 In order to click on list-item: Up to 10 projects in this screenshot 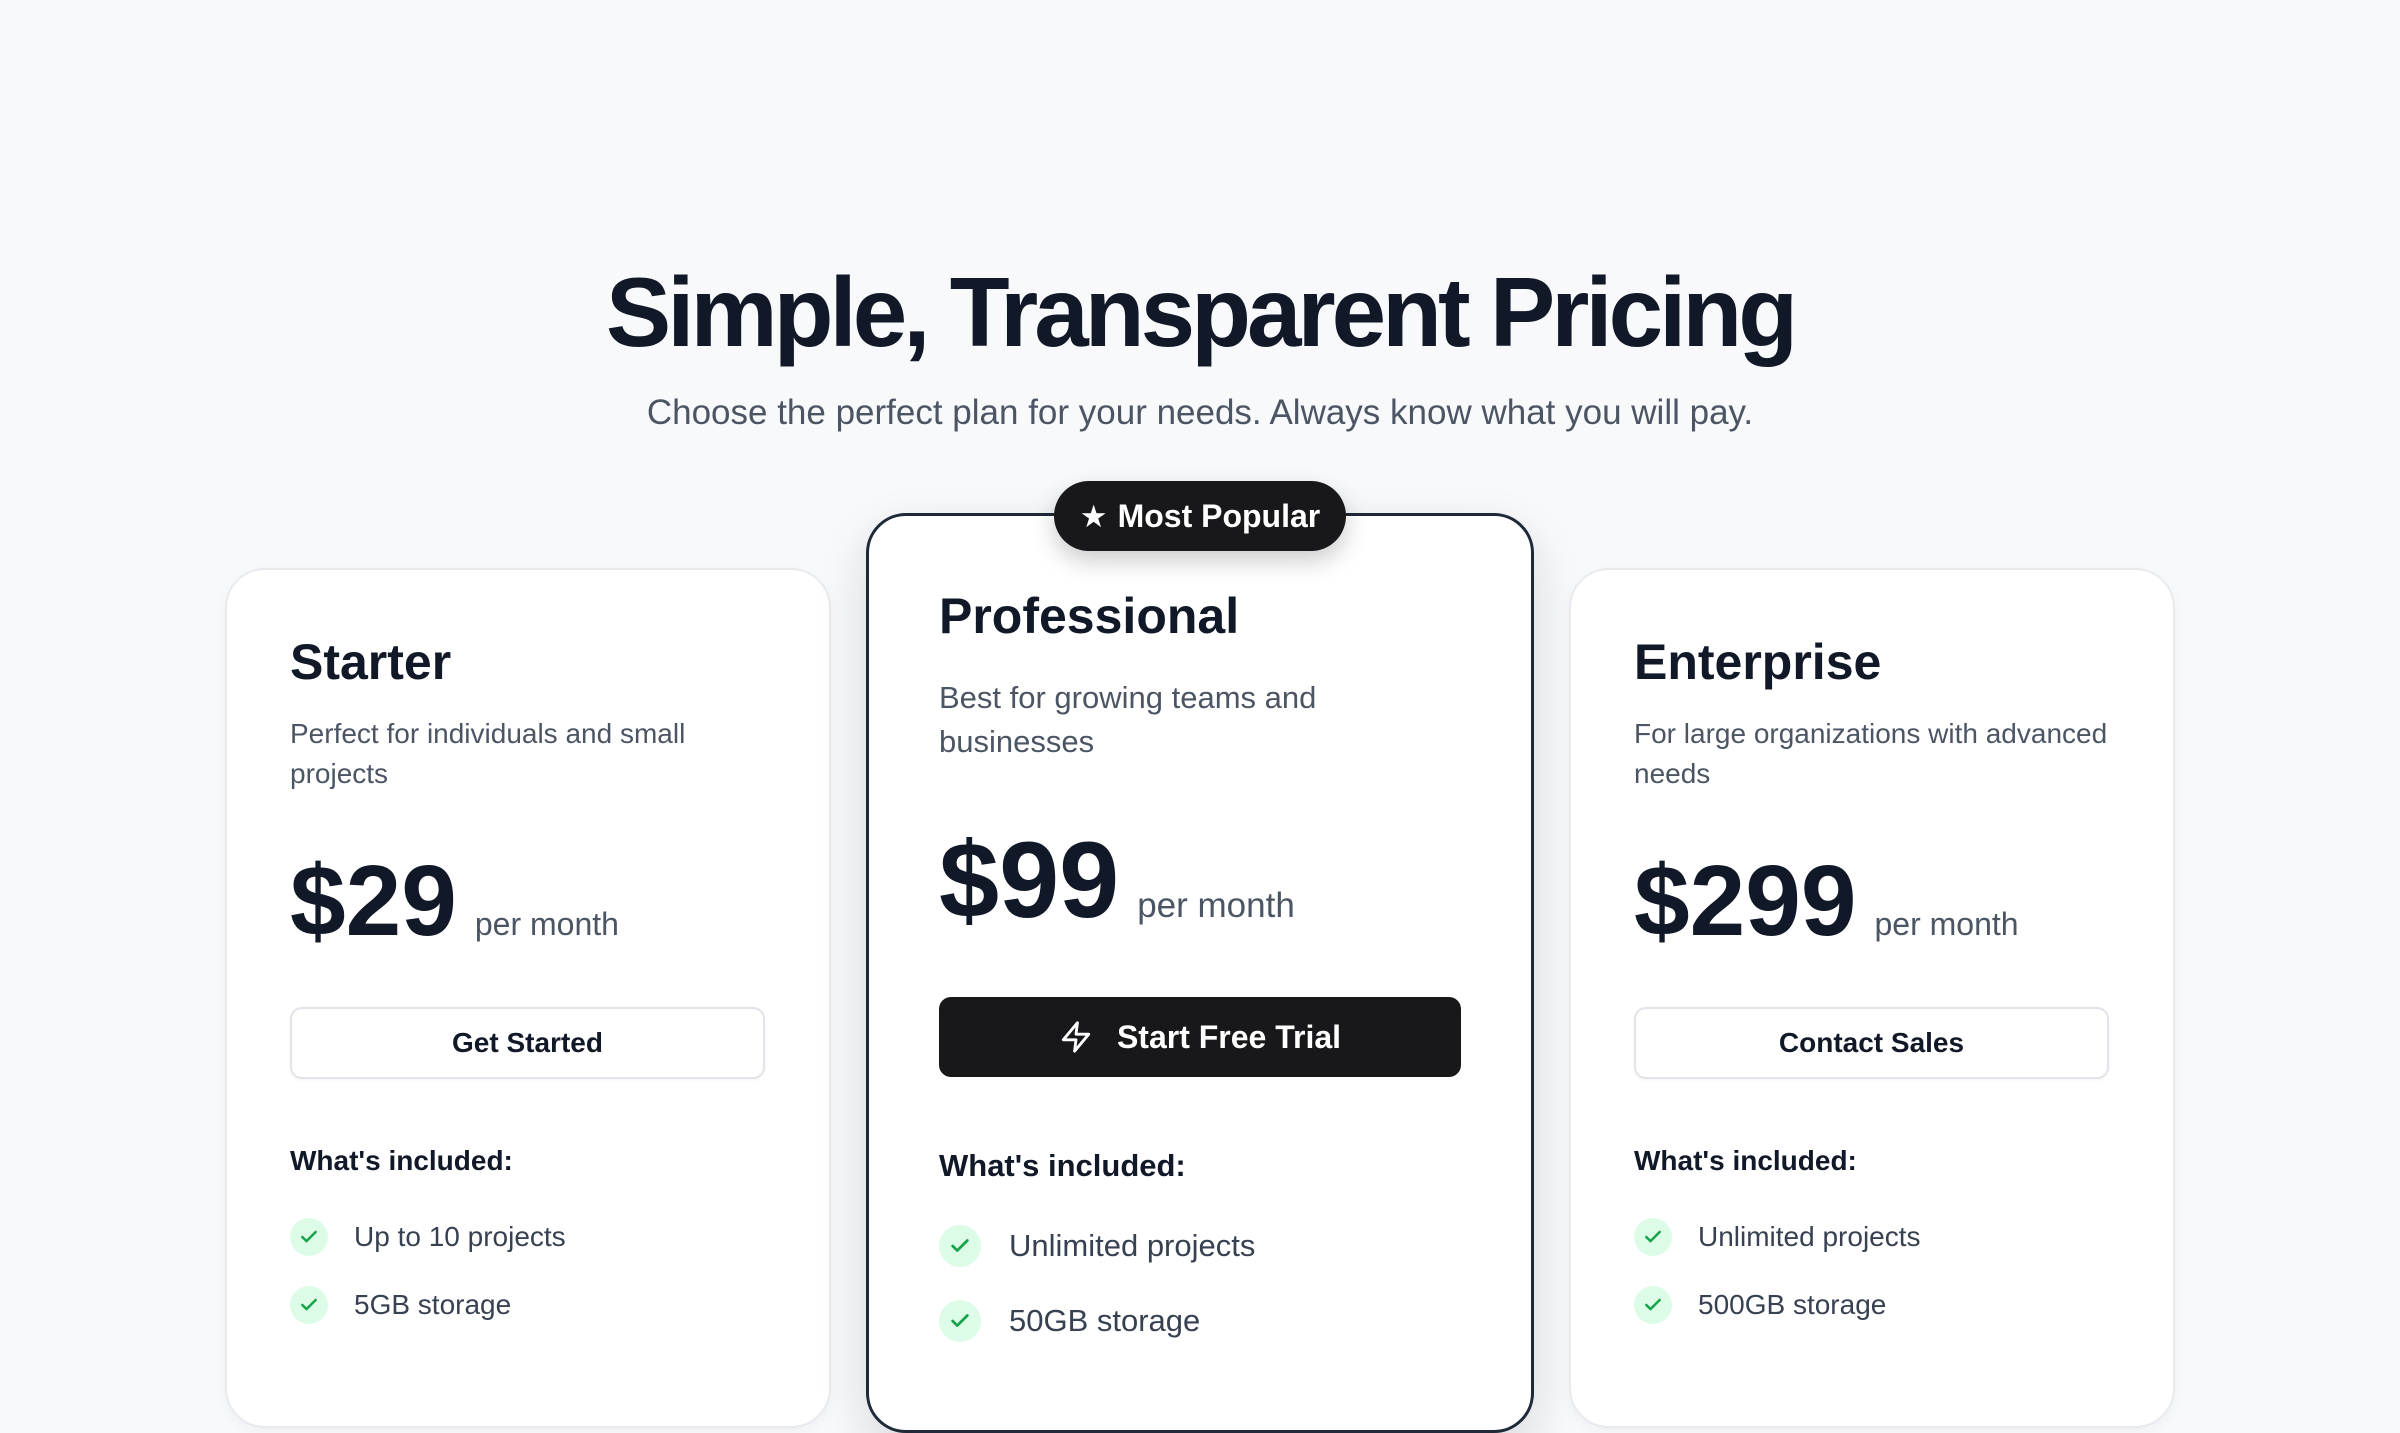, I will do `click(428, 1237)`.